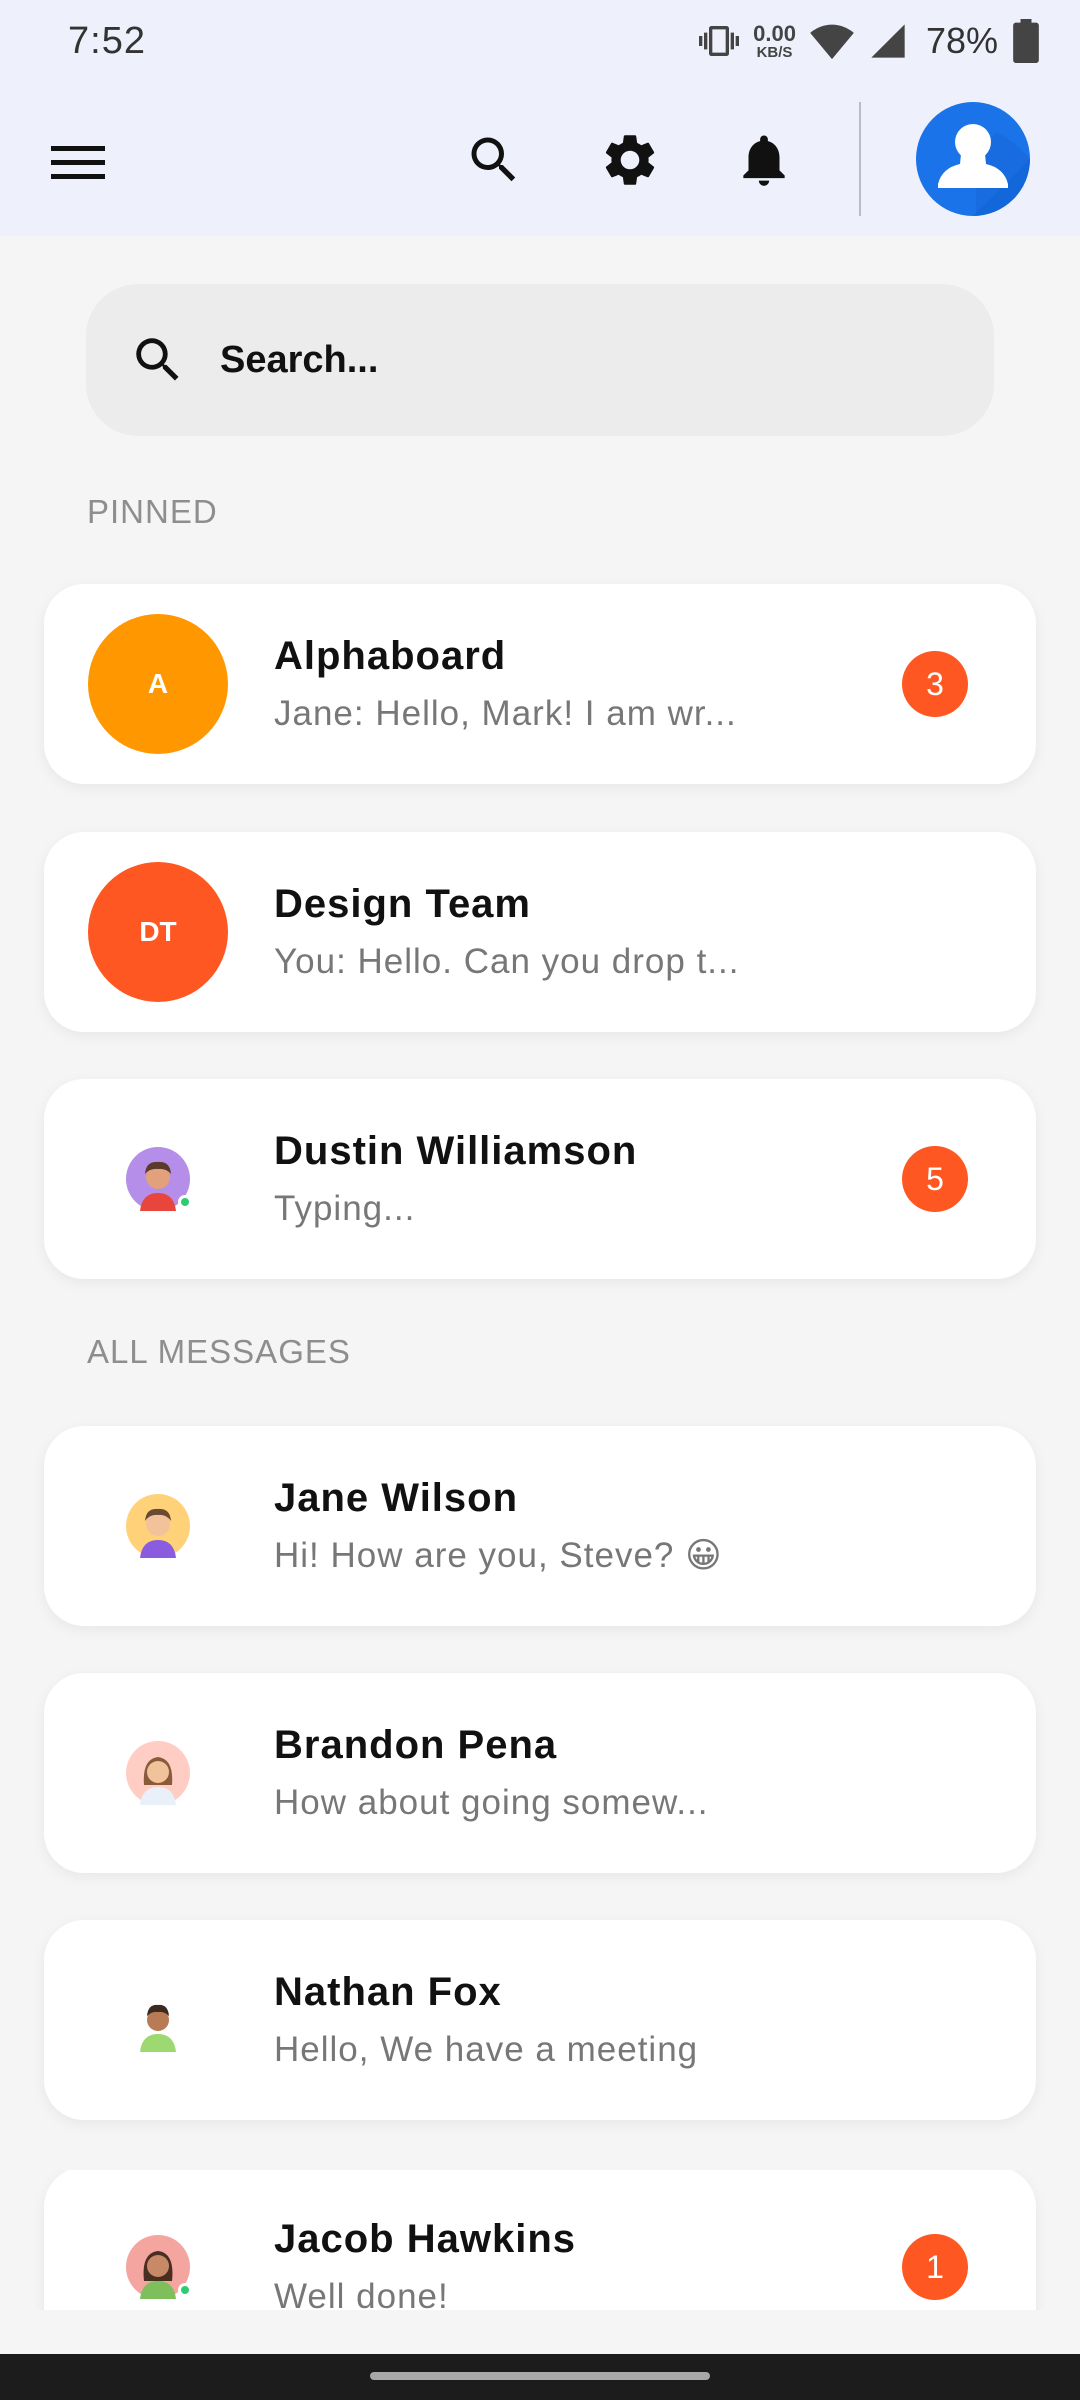 The image size is (1080, 2400). What do you see at coordinates (402, 904) in the screenshot?
I see `chat-name: Design Team` at bounding box center [402, 904].